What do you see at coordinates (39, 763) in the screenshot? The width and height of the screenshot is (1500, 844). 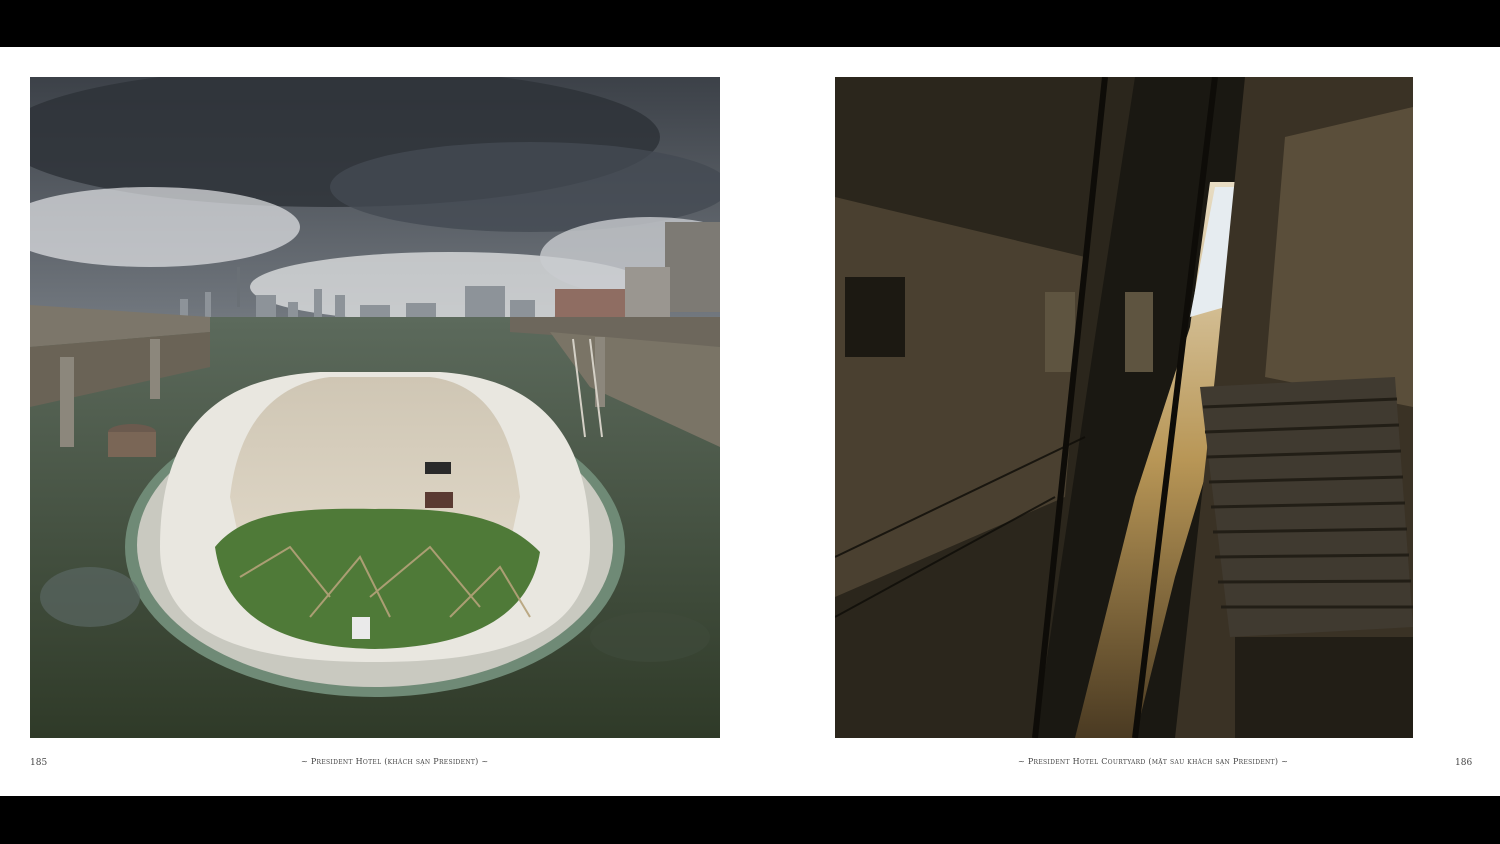 I see `page-number-left: 185` at bounding box center [39, 763].